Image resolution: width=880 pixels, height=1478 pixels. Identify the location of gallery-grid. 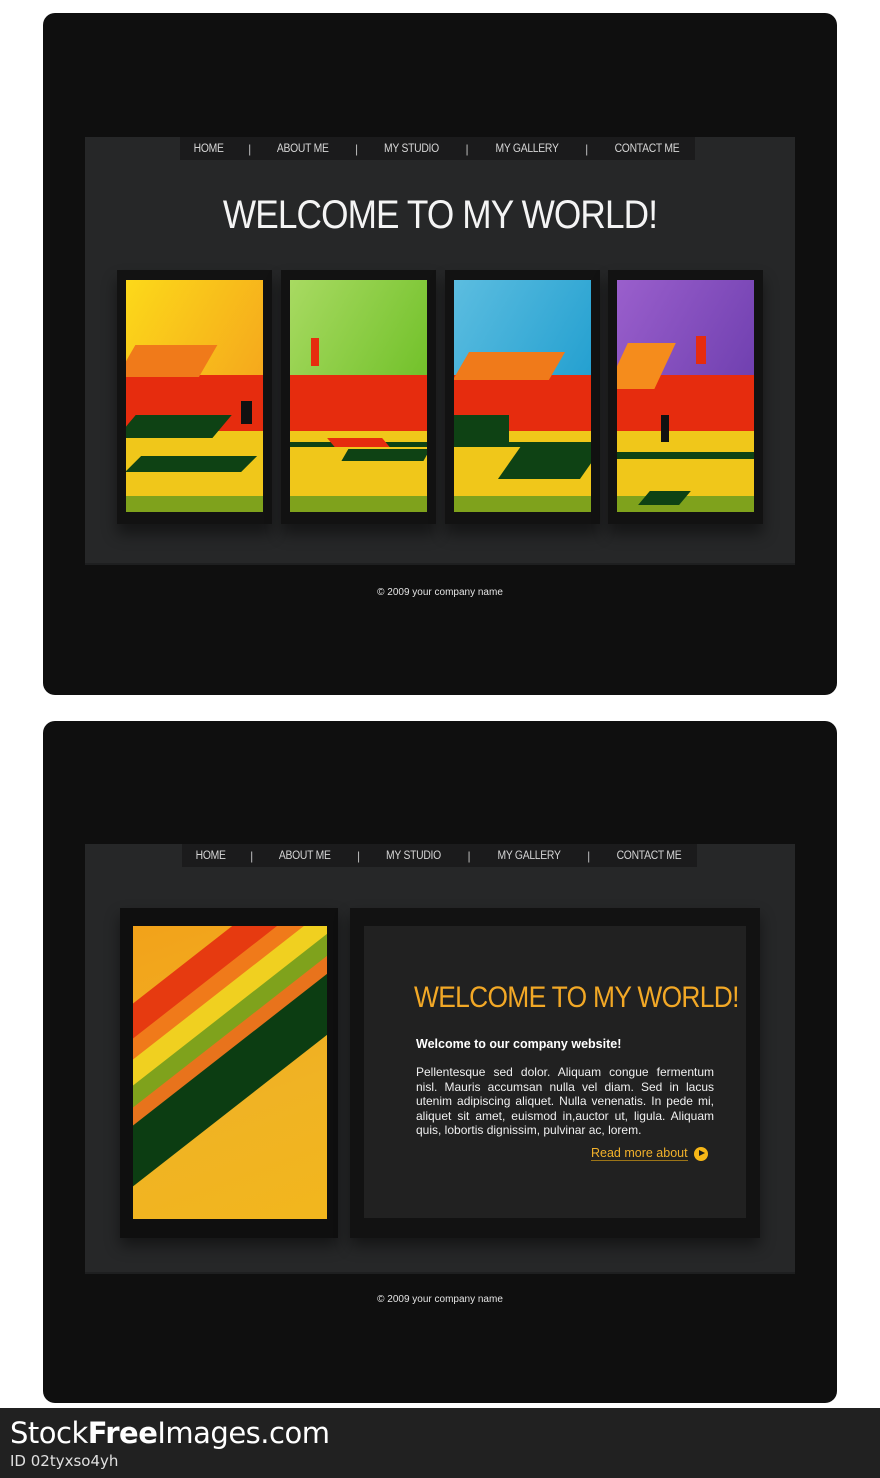
(440, 397).